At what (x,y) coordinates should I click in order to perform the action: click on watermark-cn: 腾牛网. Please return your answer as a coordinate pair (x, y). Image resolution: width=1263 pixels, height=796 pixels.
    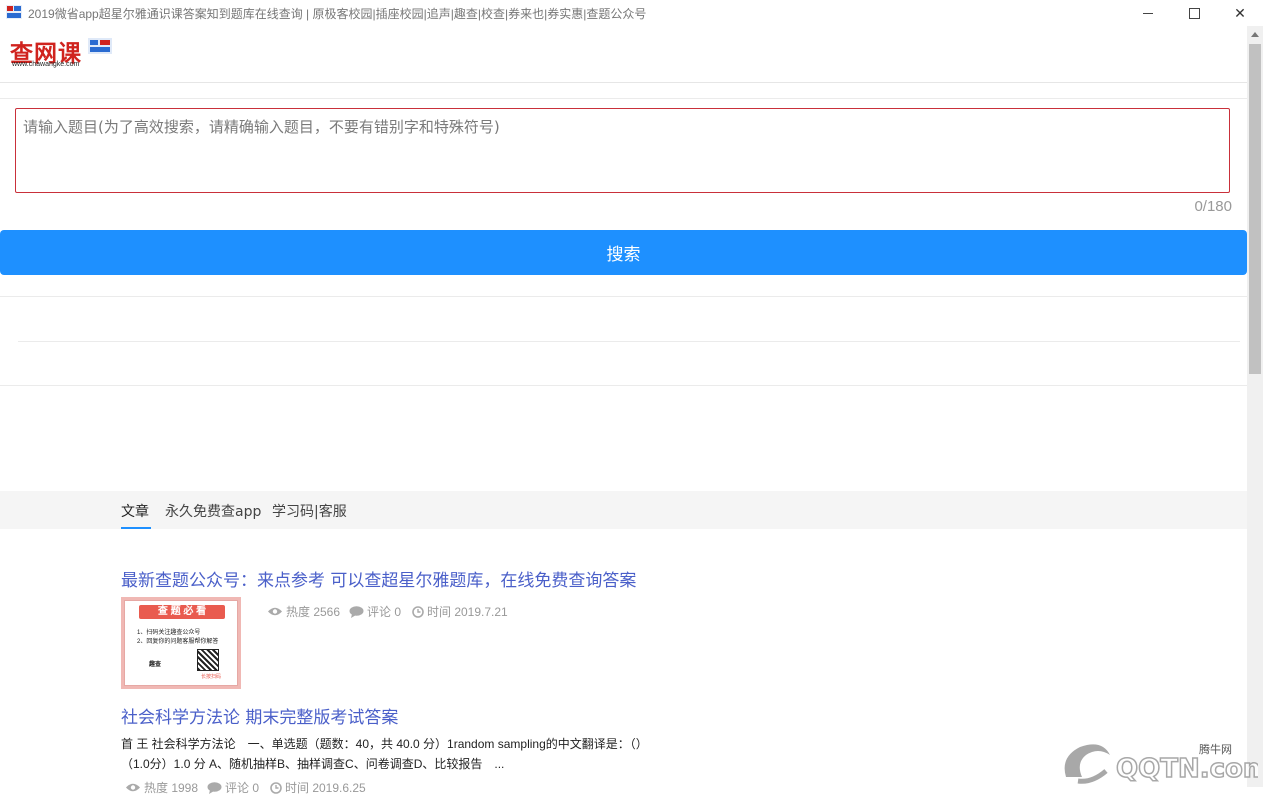
    Looking at the image, I should click on (1215, 750).